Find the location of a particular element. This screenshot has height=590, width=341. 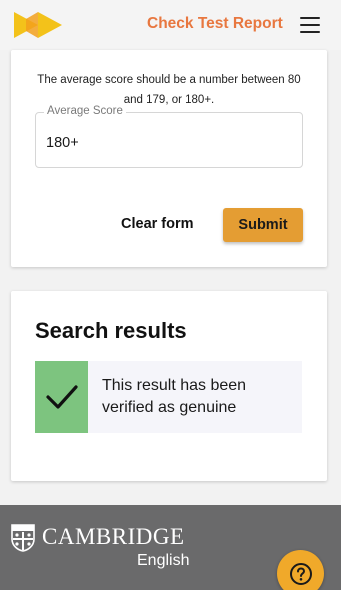

average-score-label: Average Score is located at coordinates (85, 111).